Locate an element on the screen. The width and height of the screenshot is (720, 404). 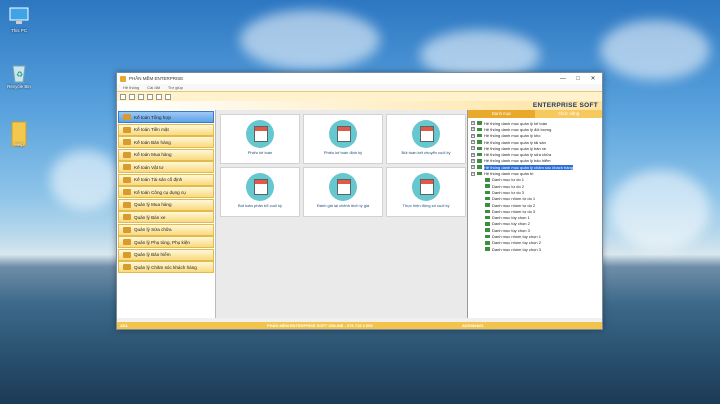
function-tile: Bút toán kết chuyển cuối kỳ is located at coordinates (426, 139).